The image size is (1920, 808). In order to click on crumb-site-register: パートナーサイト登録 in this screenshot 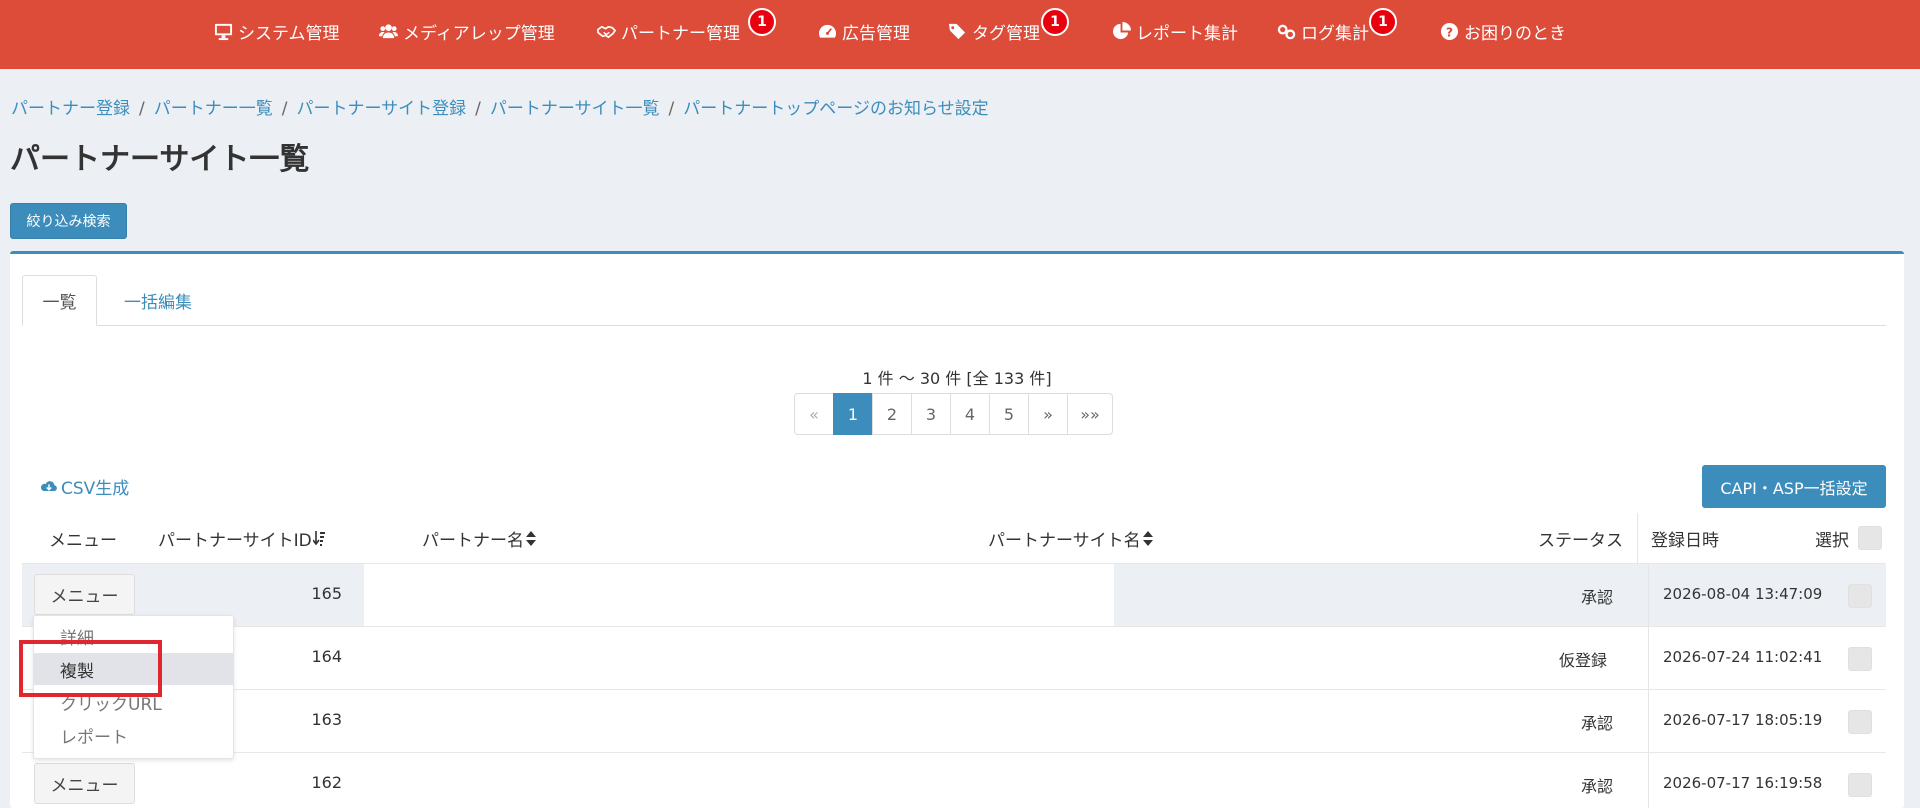, I will do `click(381, 109)`.